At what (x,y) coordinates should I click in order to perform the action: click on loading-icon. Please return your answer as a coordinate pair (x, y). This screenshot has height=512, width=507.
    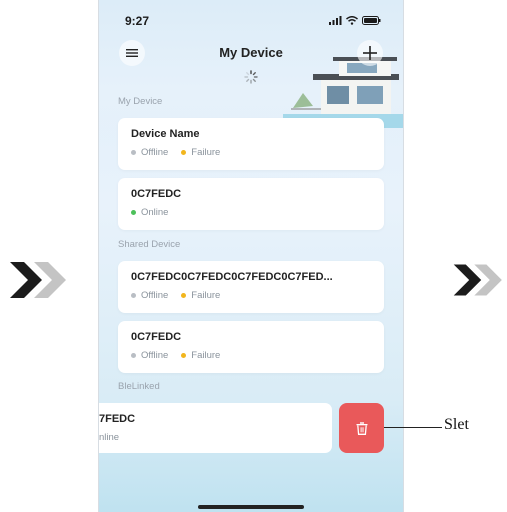
    Looking at the image, I should click on (251, 77).